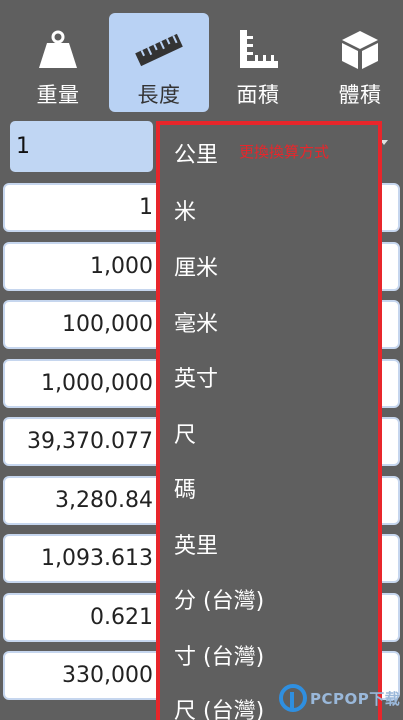  I want to click on unit-option: 寸 (台灣), so click(219, 655).